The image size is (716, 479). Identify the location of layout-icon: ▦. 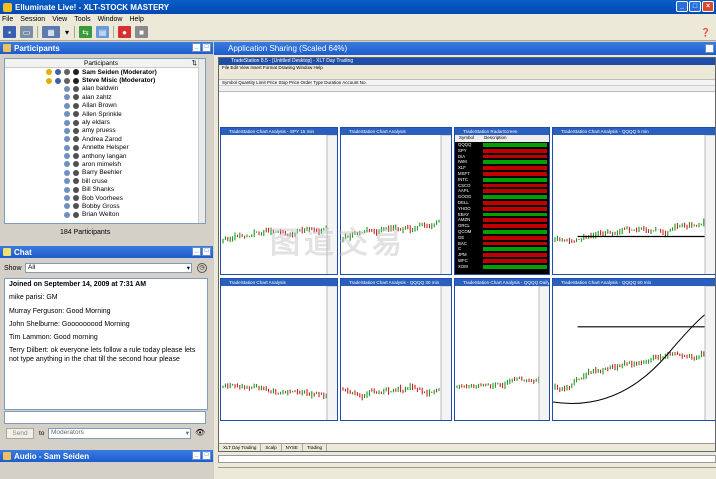
(51, 32).